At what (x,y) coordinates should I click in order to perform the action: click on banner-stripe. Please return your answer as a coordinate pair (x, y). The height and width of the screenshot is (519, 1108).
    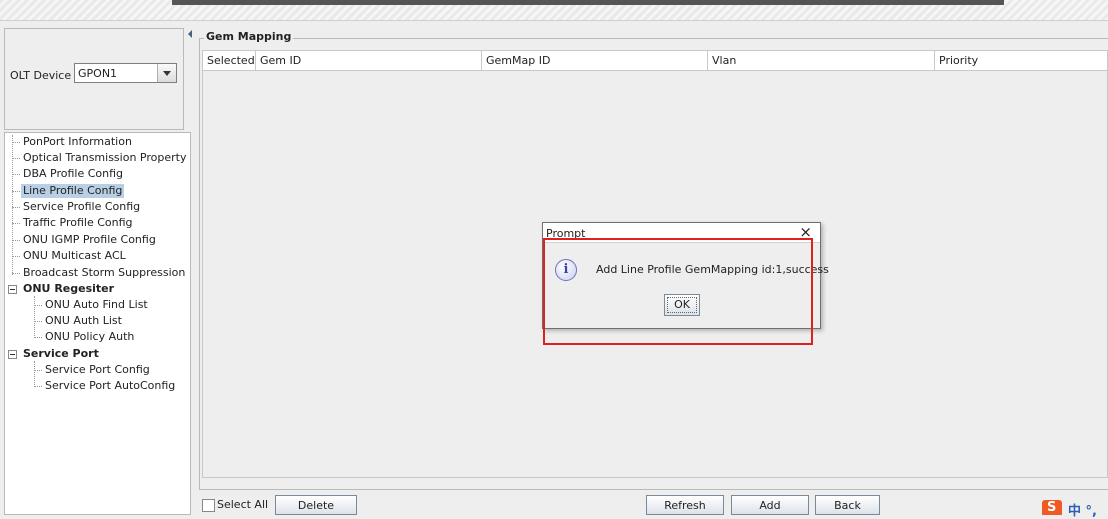
    Looking at the image, I should click on (588, 2).